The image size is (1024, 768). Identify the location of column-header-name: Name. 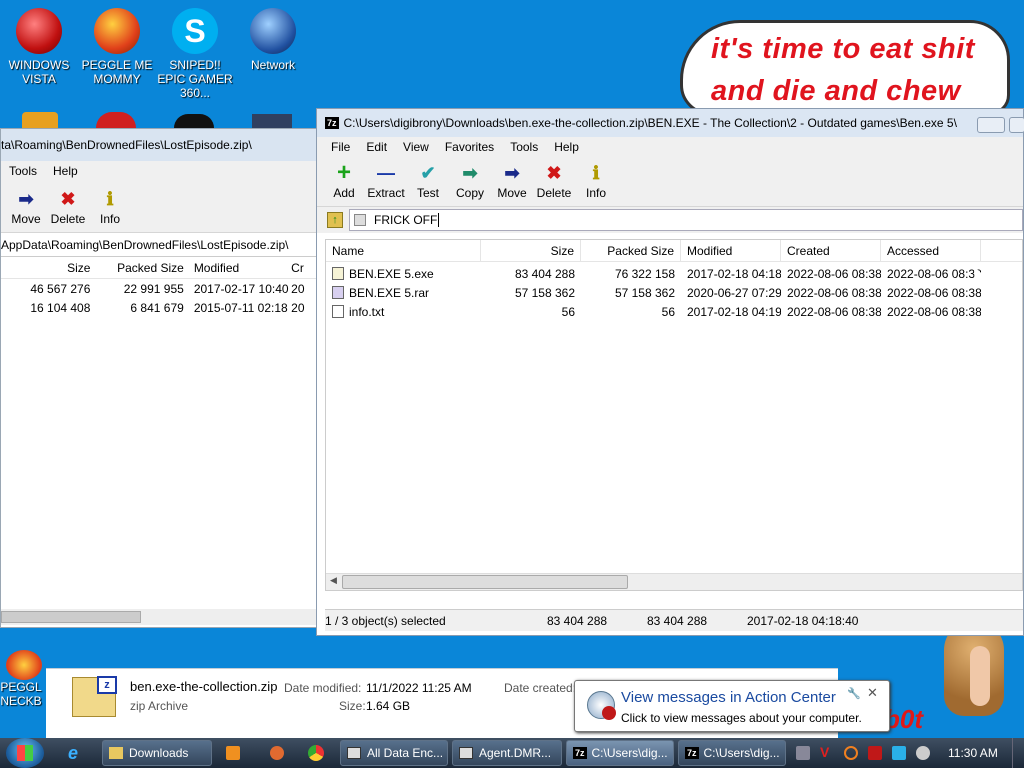
(403, 250).